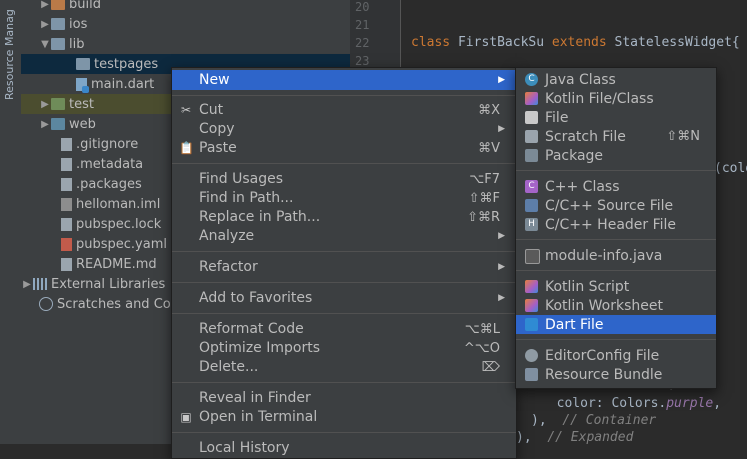 Image resolution: width=747 pixels, height=459 pixels. Describe the element at coordinates (730, 168) in the screenshot. I see `code-fragment-colo: (colo` at that location.